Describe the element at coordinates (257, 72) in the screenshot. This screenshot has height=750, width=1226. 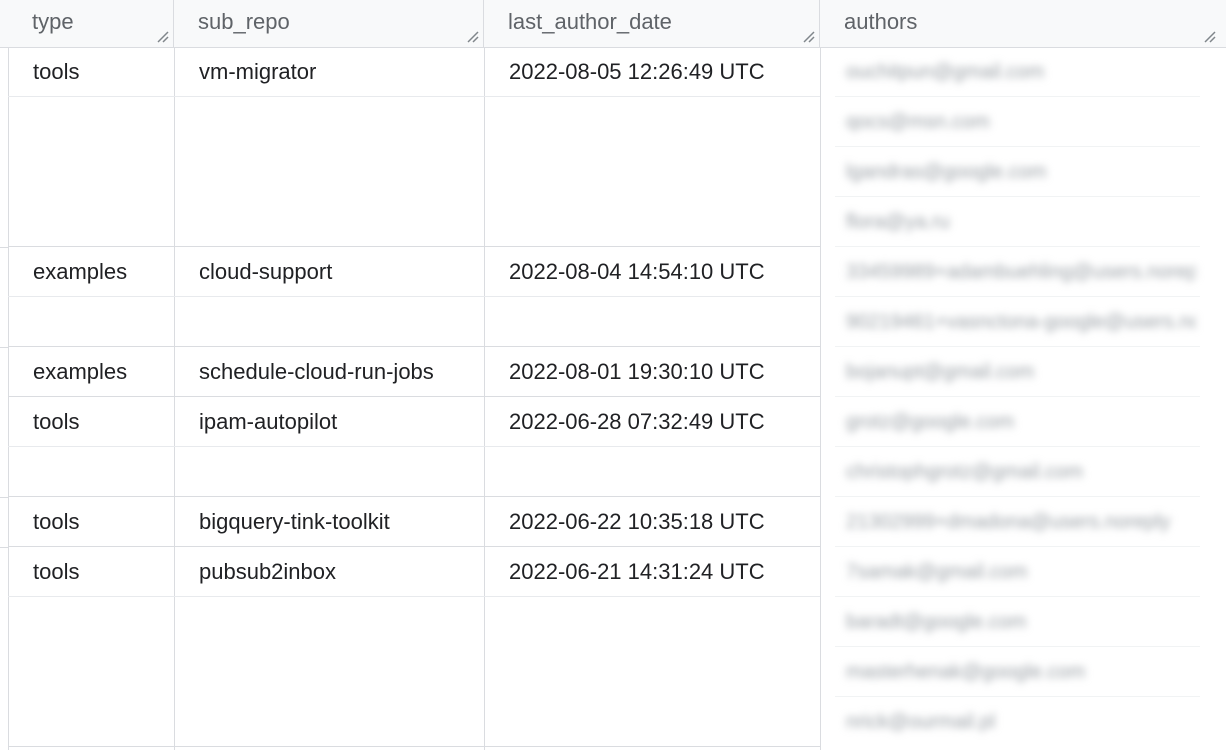
I see `cell-sub-repo: vm-migrator` at that location.